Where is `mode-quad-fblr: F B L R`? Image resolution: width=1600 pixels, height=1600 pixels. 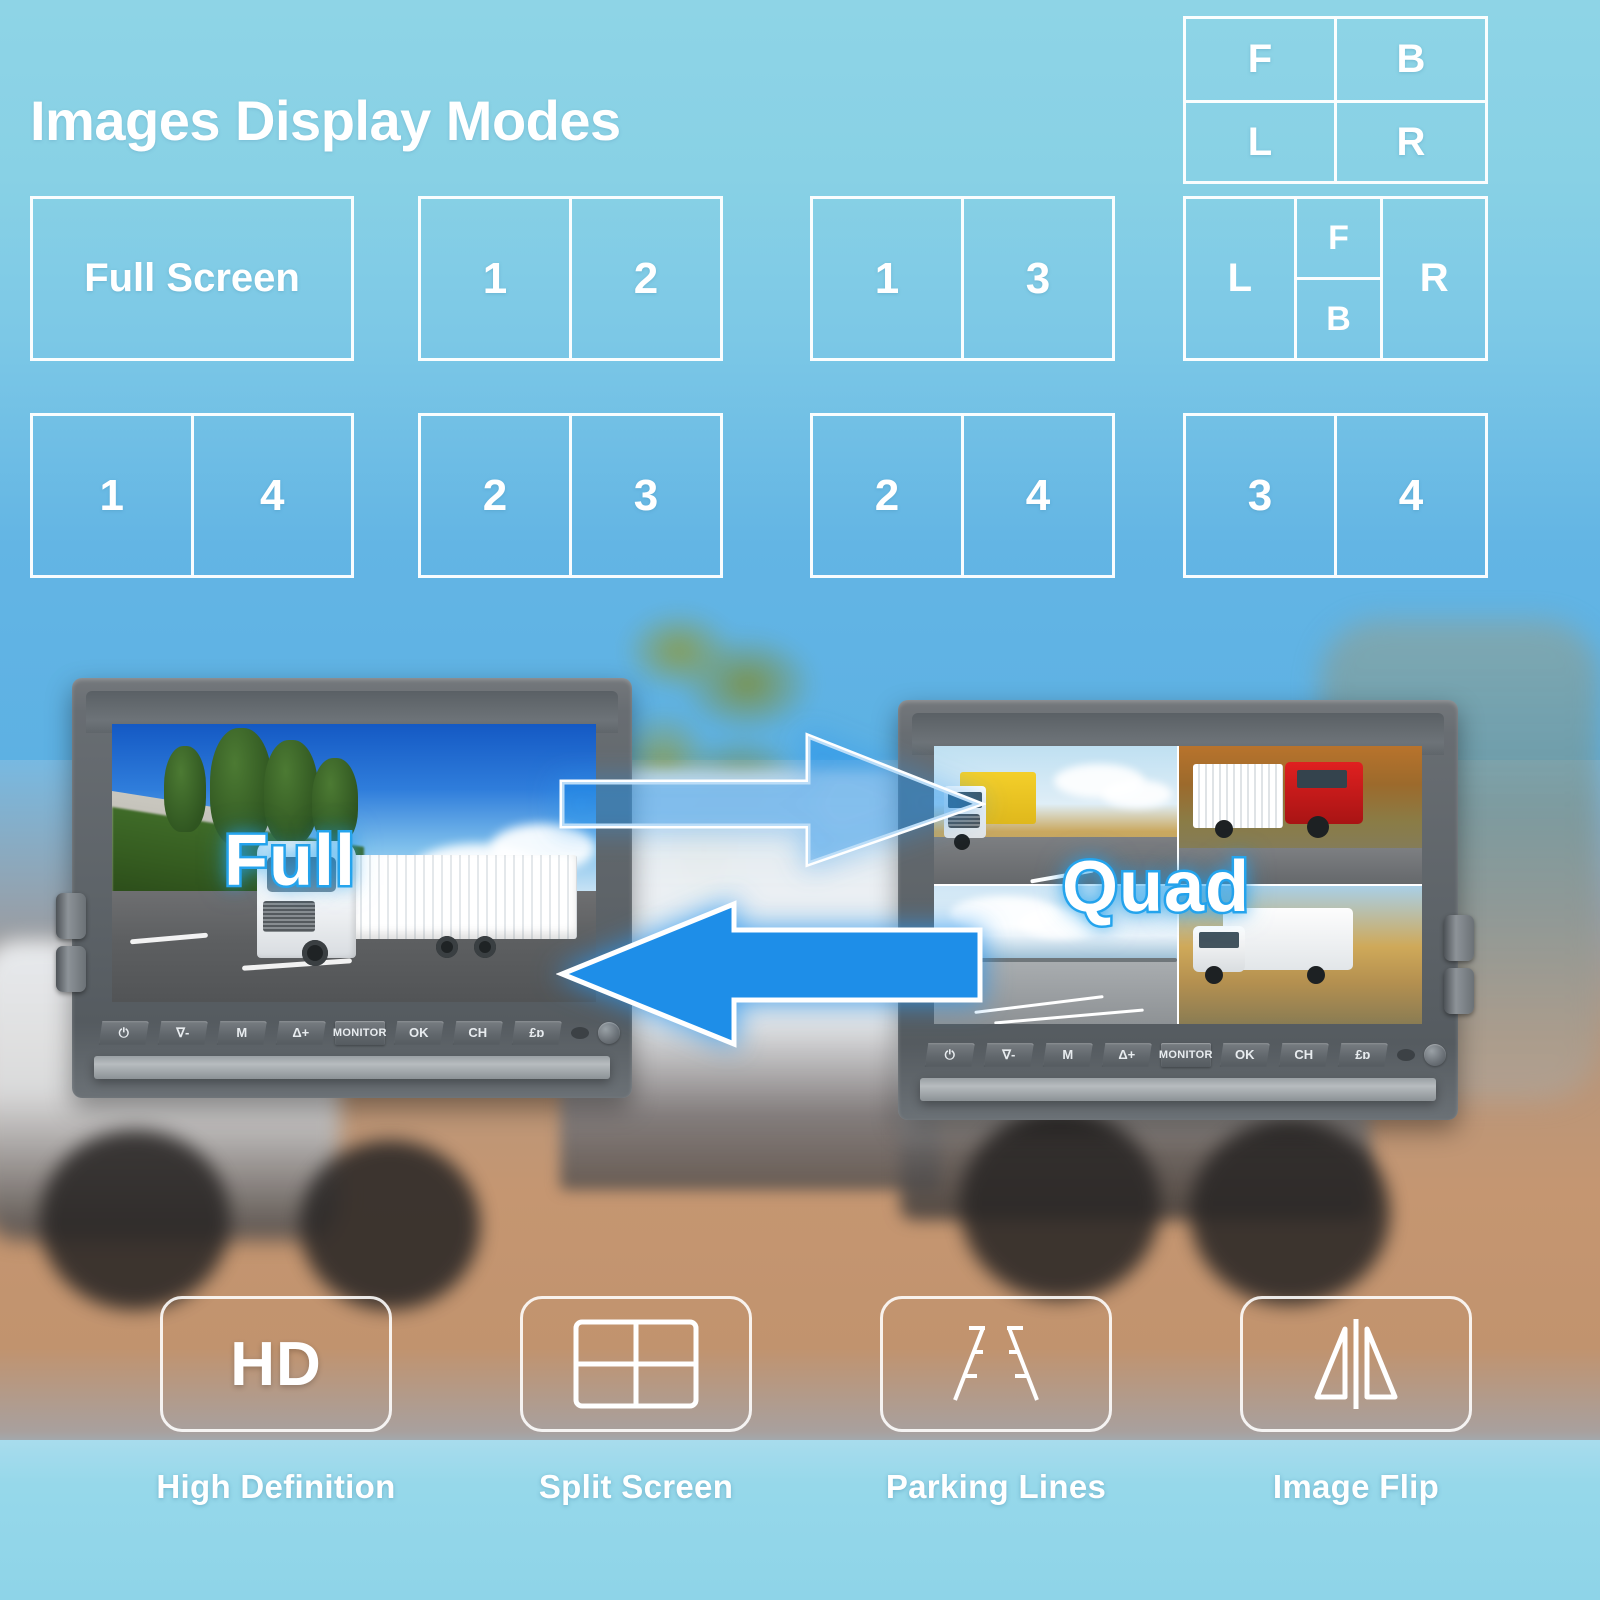 mode-quad-fblr: F B L R is located at coordinates (1335, 100).